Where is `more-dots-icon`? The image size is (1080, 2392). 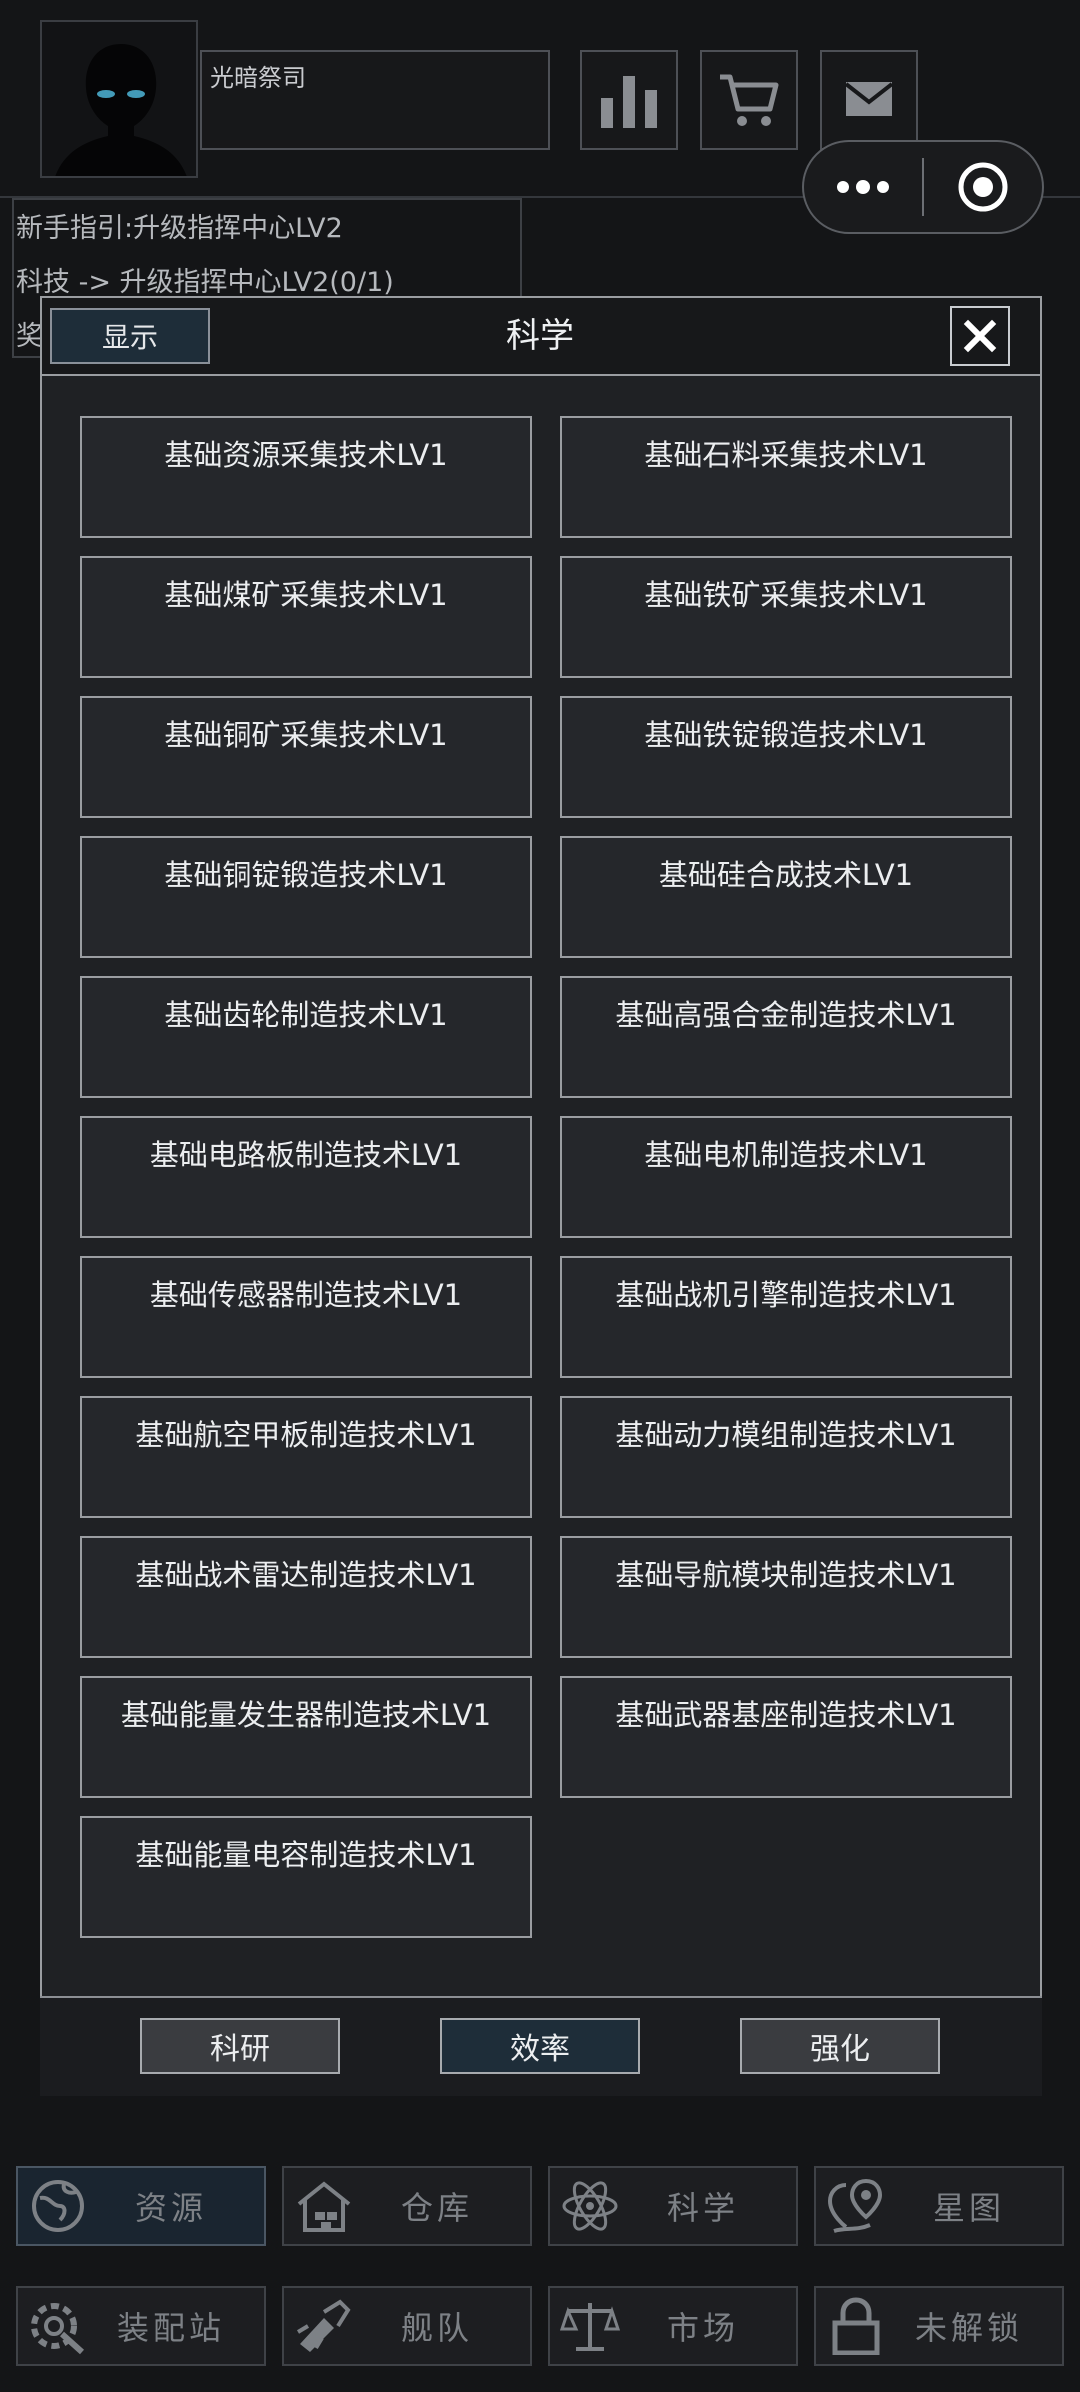 more-dots-icon is located at coordinates (863, 187).